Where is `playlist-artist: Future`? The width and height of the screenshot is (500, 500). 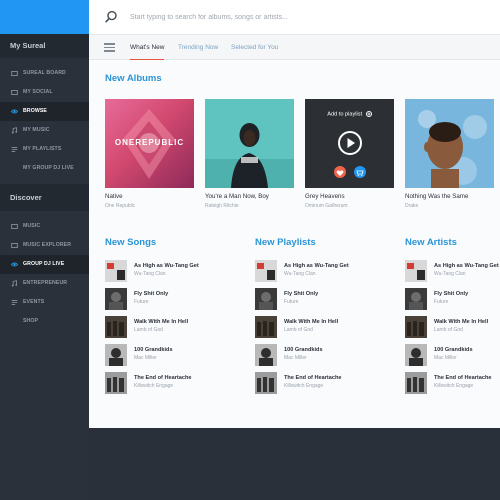 playlist-artist: Future is located at coordinates (291, 302).